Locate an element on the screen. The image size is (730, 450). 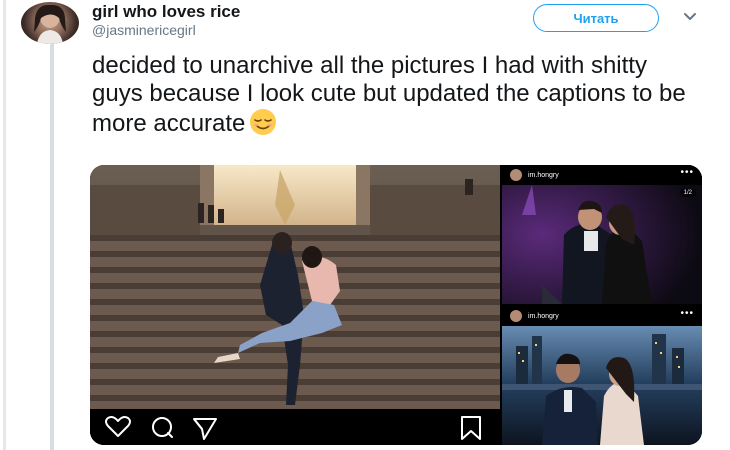
photo-party: im.hongry ••• 1/2 is located at coordinates (602, 234).